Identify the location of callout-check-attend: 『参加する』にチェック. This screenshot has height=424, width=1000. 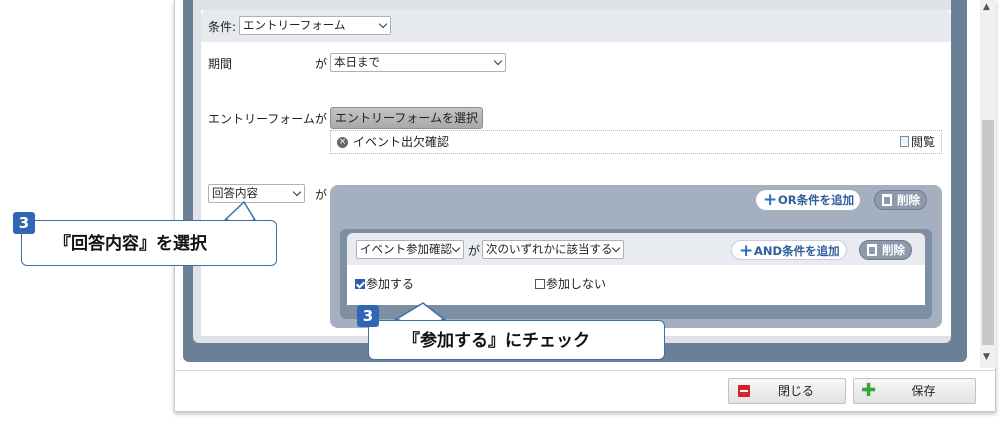
(516, 340).